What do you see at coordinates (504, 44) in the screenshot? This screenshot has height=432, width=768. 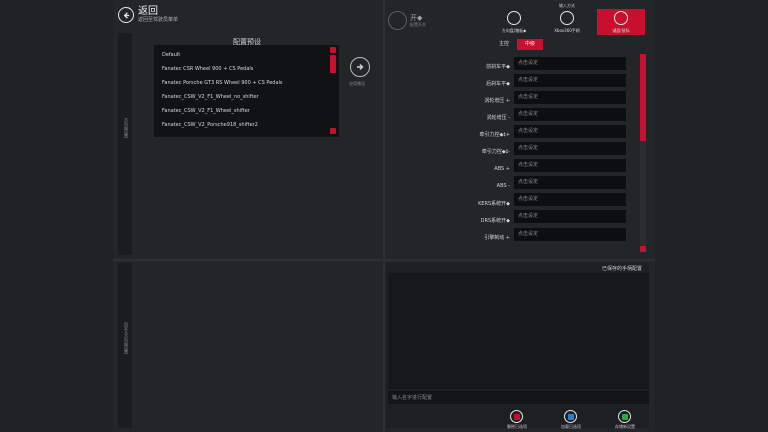 I see `tab-main: 主控` at bounding box center [504, 44].